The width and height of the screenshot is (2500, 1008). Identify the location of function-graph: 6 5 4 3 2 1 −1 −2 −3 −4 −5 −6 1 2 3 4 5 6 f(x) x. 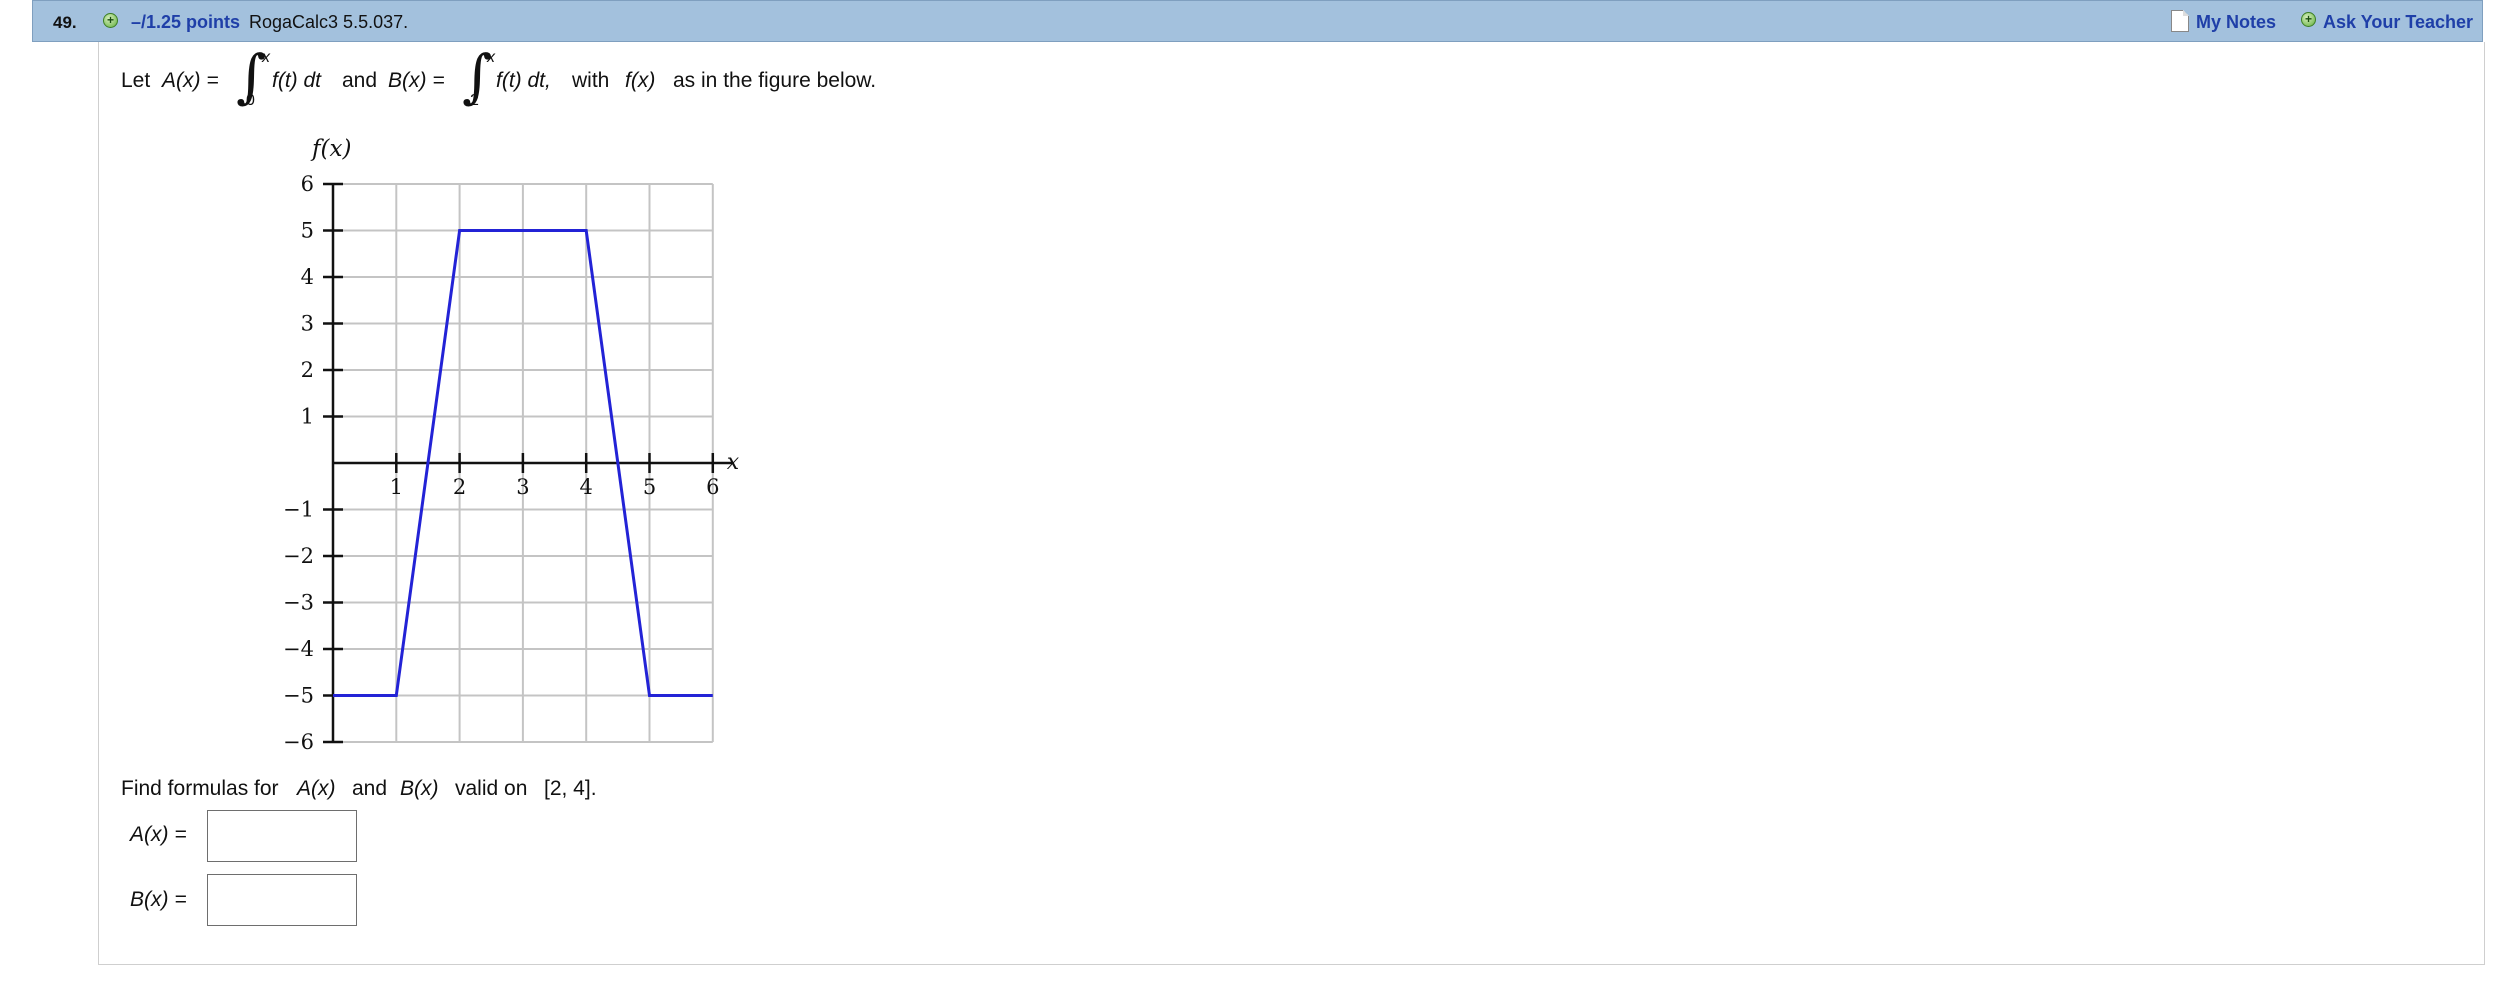
(511, 445).